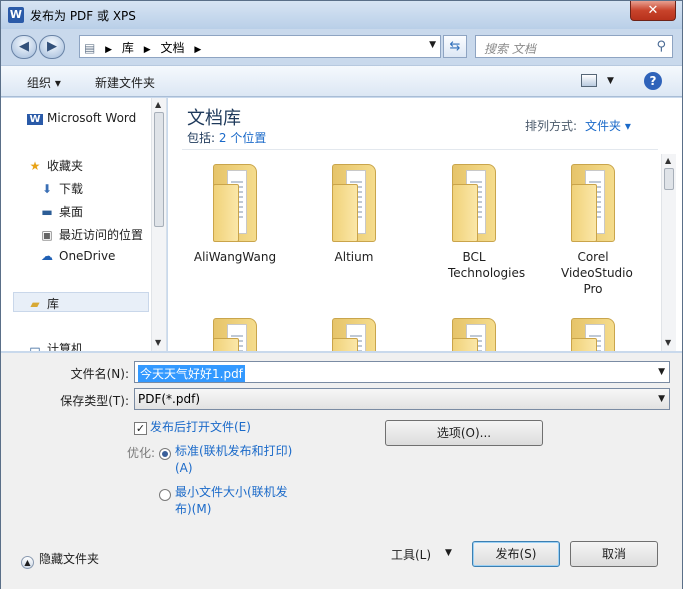 Image resolution: width=683 pixels, height=589 pixels. Describe the element at coordinates (35, 346) in the screenshot. I see `computer-icon: ▭` at that location.